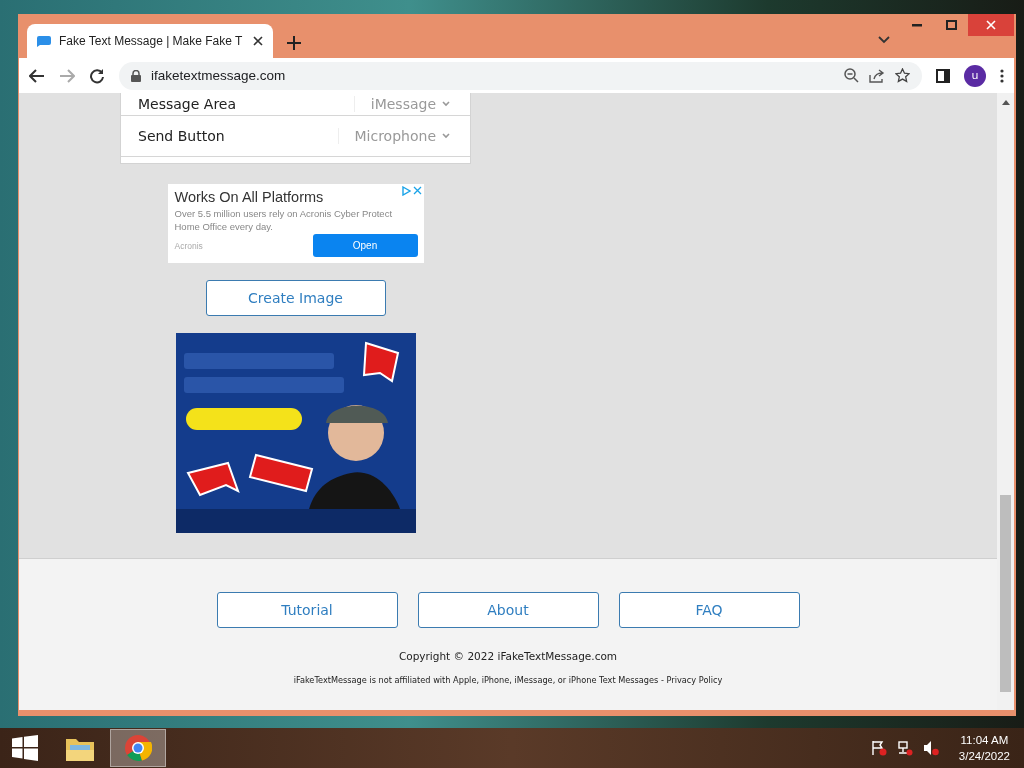 Image resolution: width=1024 pixels, height=768 pixels. What do you see at coordinates (365, 245) in the screenshot?
I see `open-button: Open` at bounding box center [365, 245].